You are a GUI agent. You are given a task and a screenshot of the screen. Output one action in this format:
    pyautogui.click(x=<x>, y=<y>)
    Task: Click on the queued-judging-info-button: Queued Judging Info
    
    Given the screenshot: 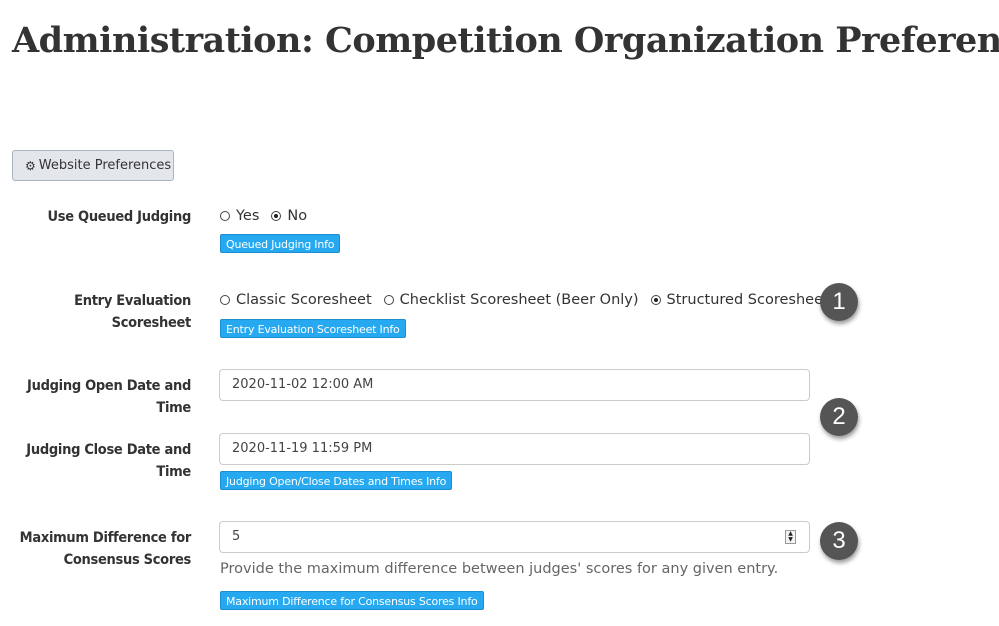 What is the action you would take?
    pyautogui.click(x=280, y=243)
    